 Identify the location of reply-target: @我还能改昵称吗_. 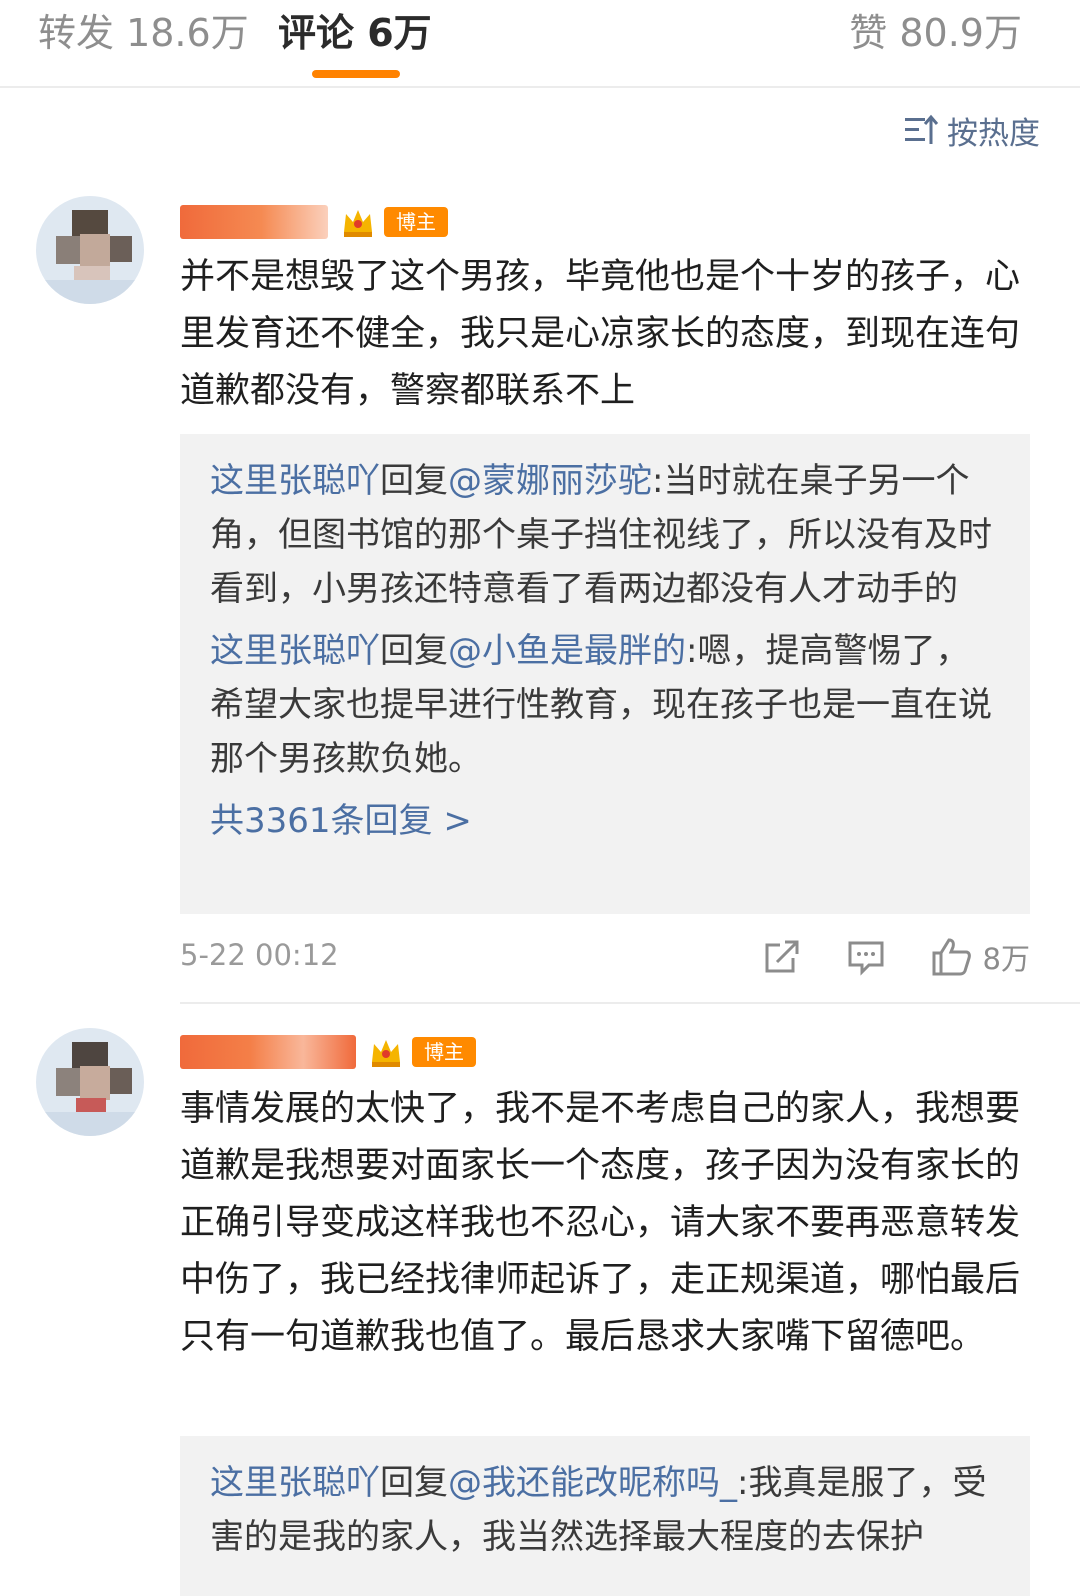
(592, 1483).